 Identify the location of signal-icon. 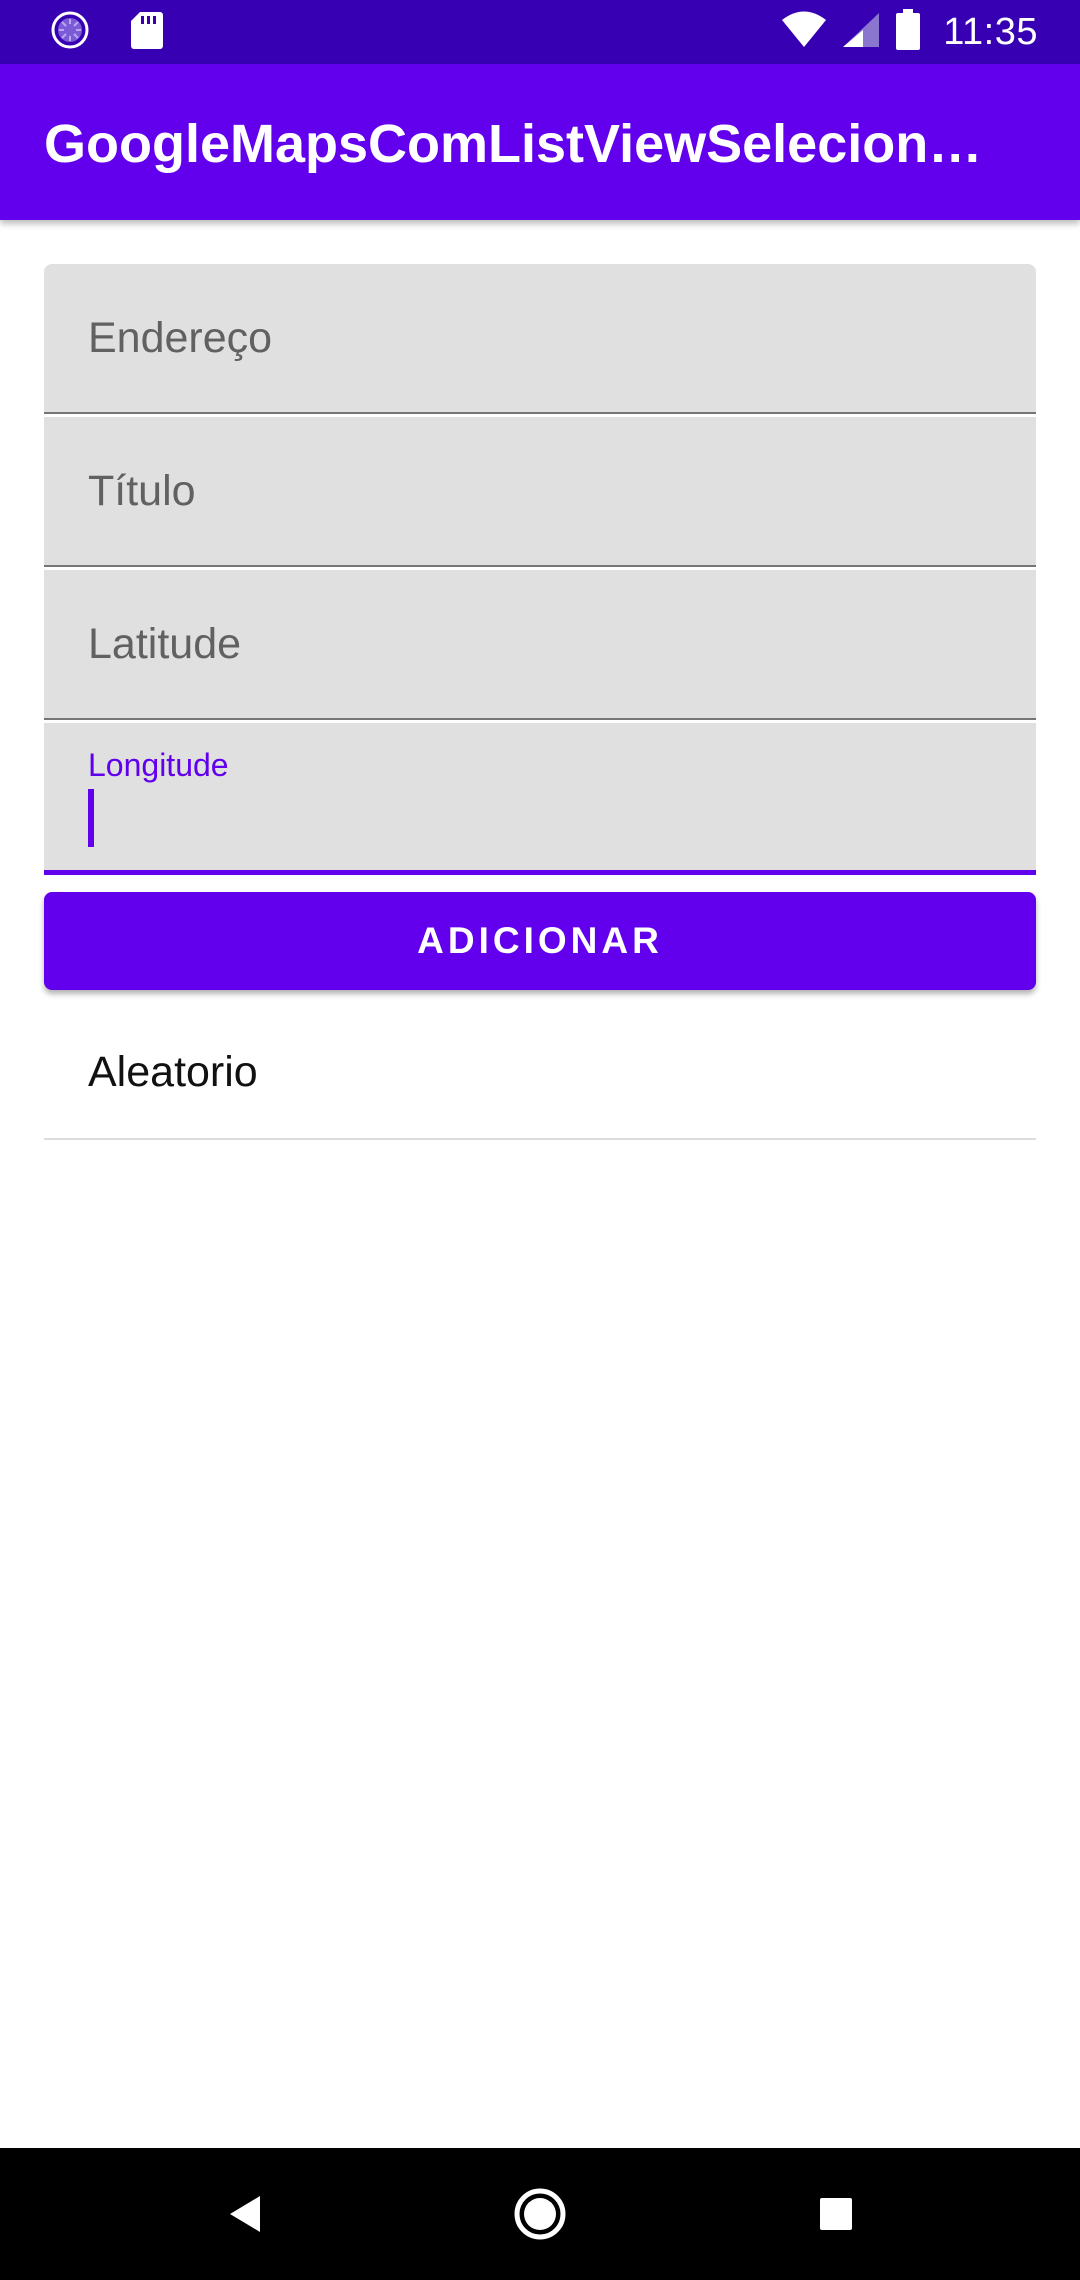
(861, 32).